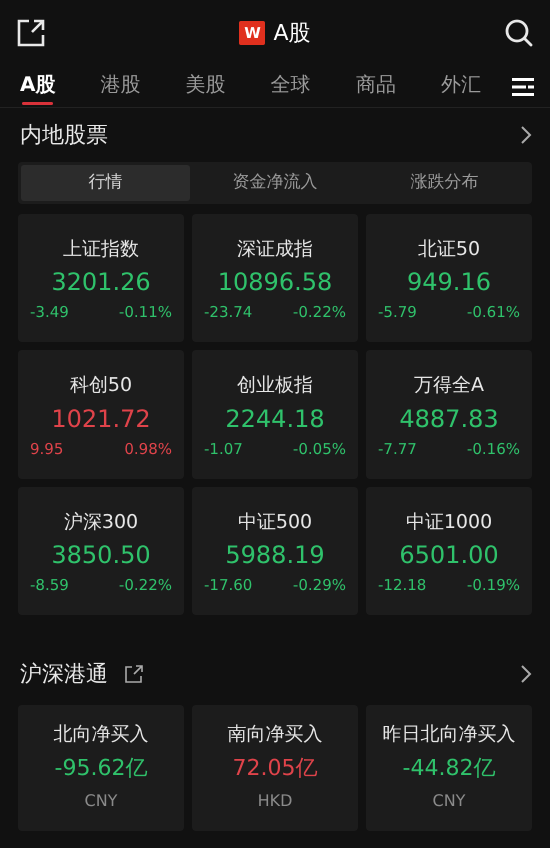 This screenshot has height=848, width=550. What do you see at coordinates (134, 674) in the screenshot?
I see `external-link-icon` at bounding box center [134, 674].